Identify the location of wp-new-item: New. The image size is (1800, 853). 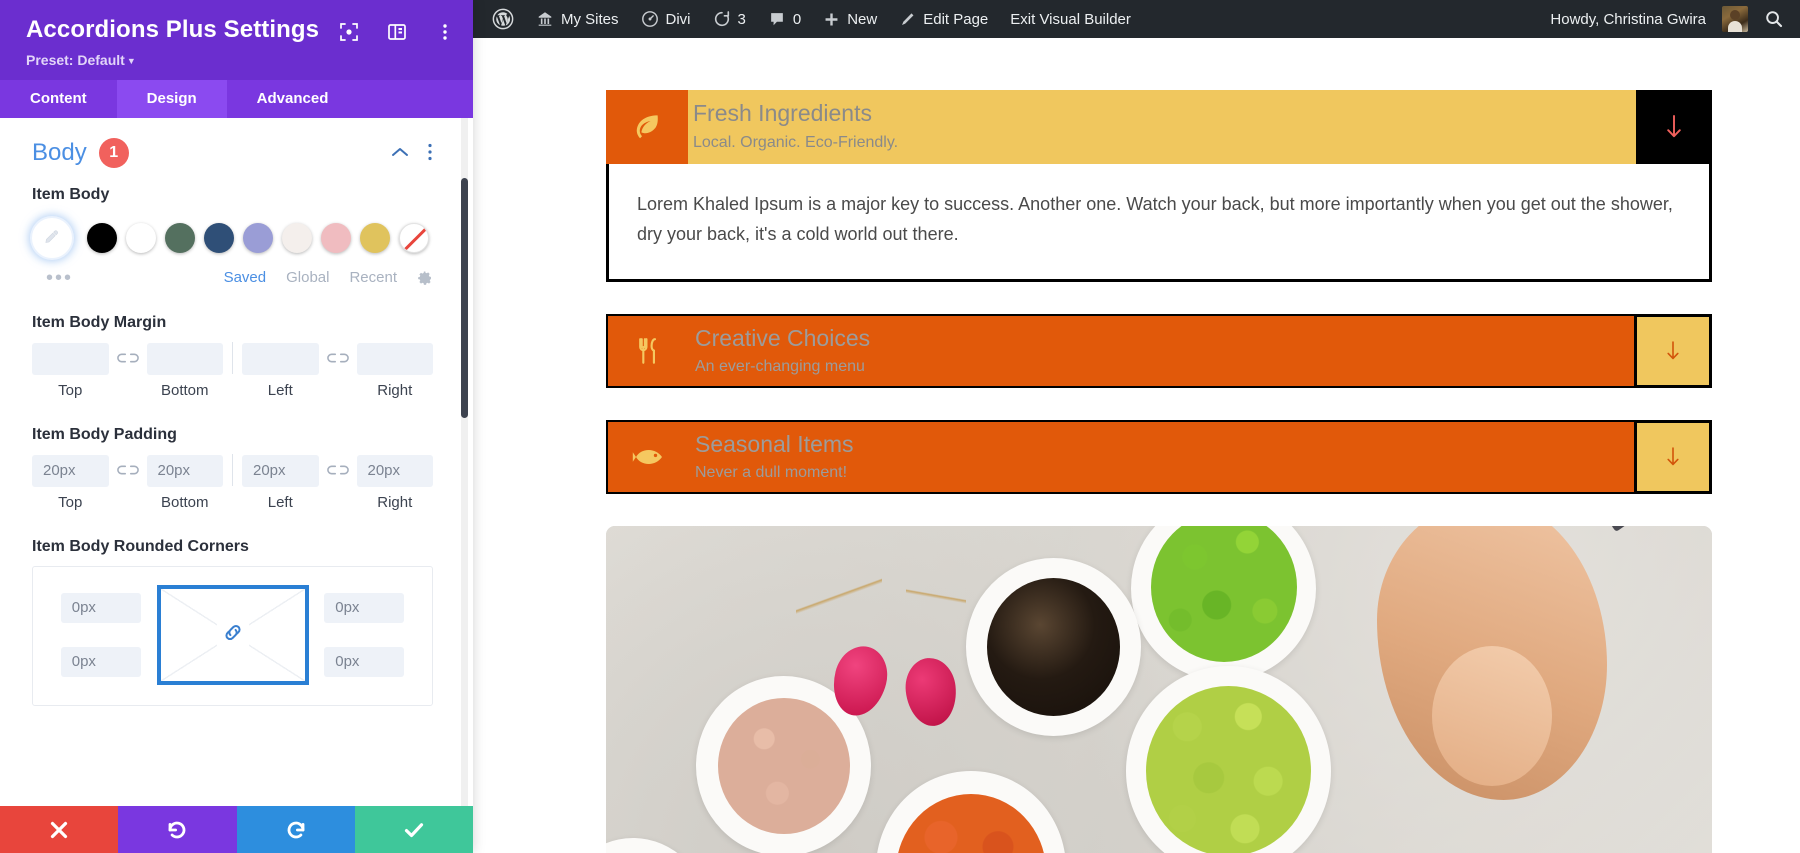
(850, 19).